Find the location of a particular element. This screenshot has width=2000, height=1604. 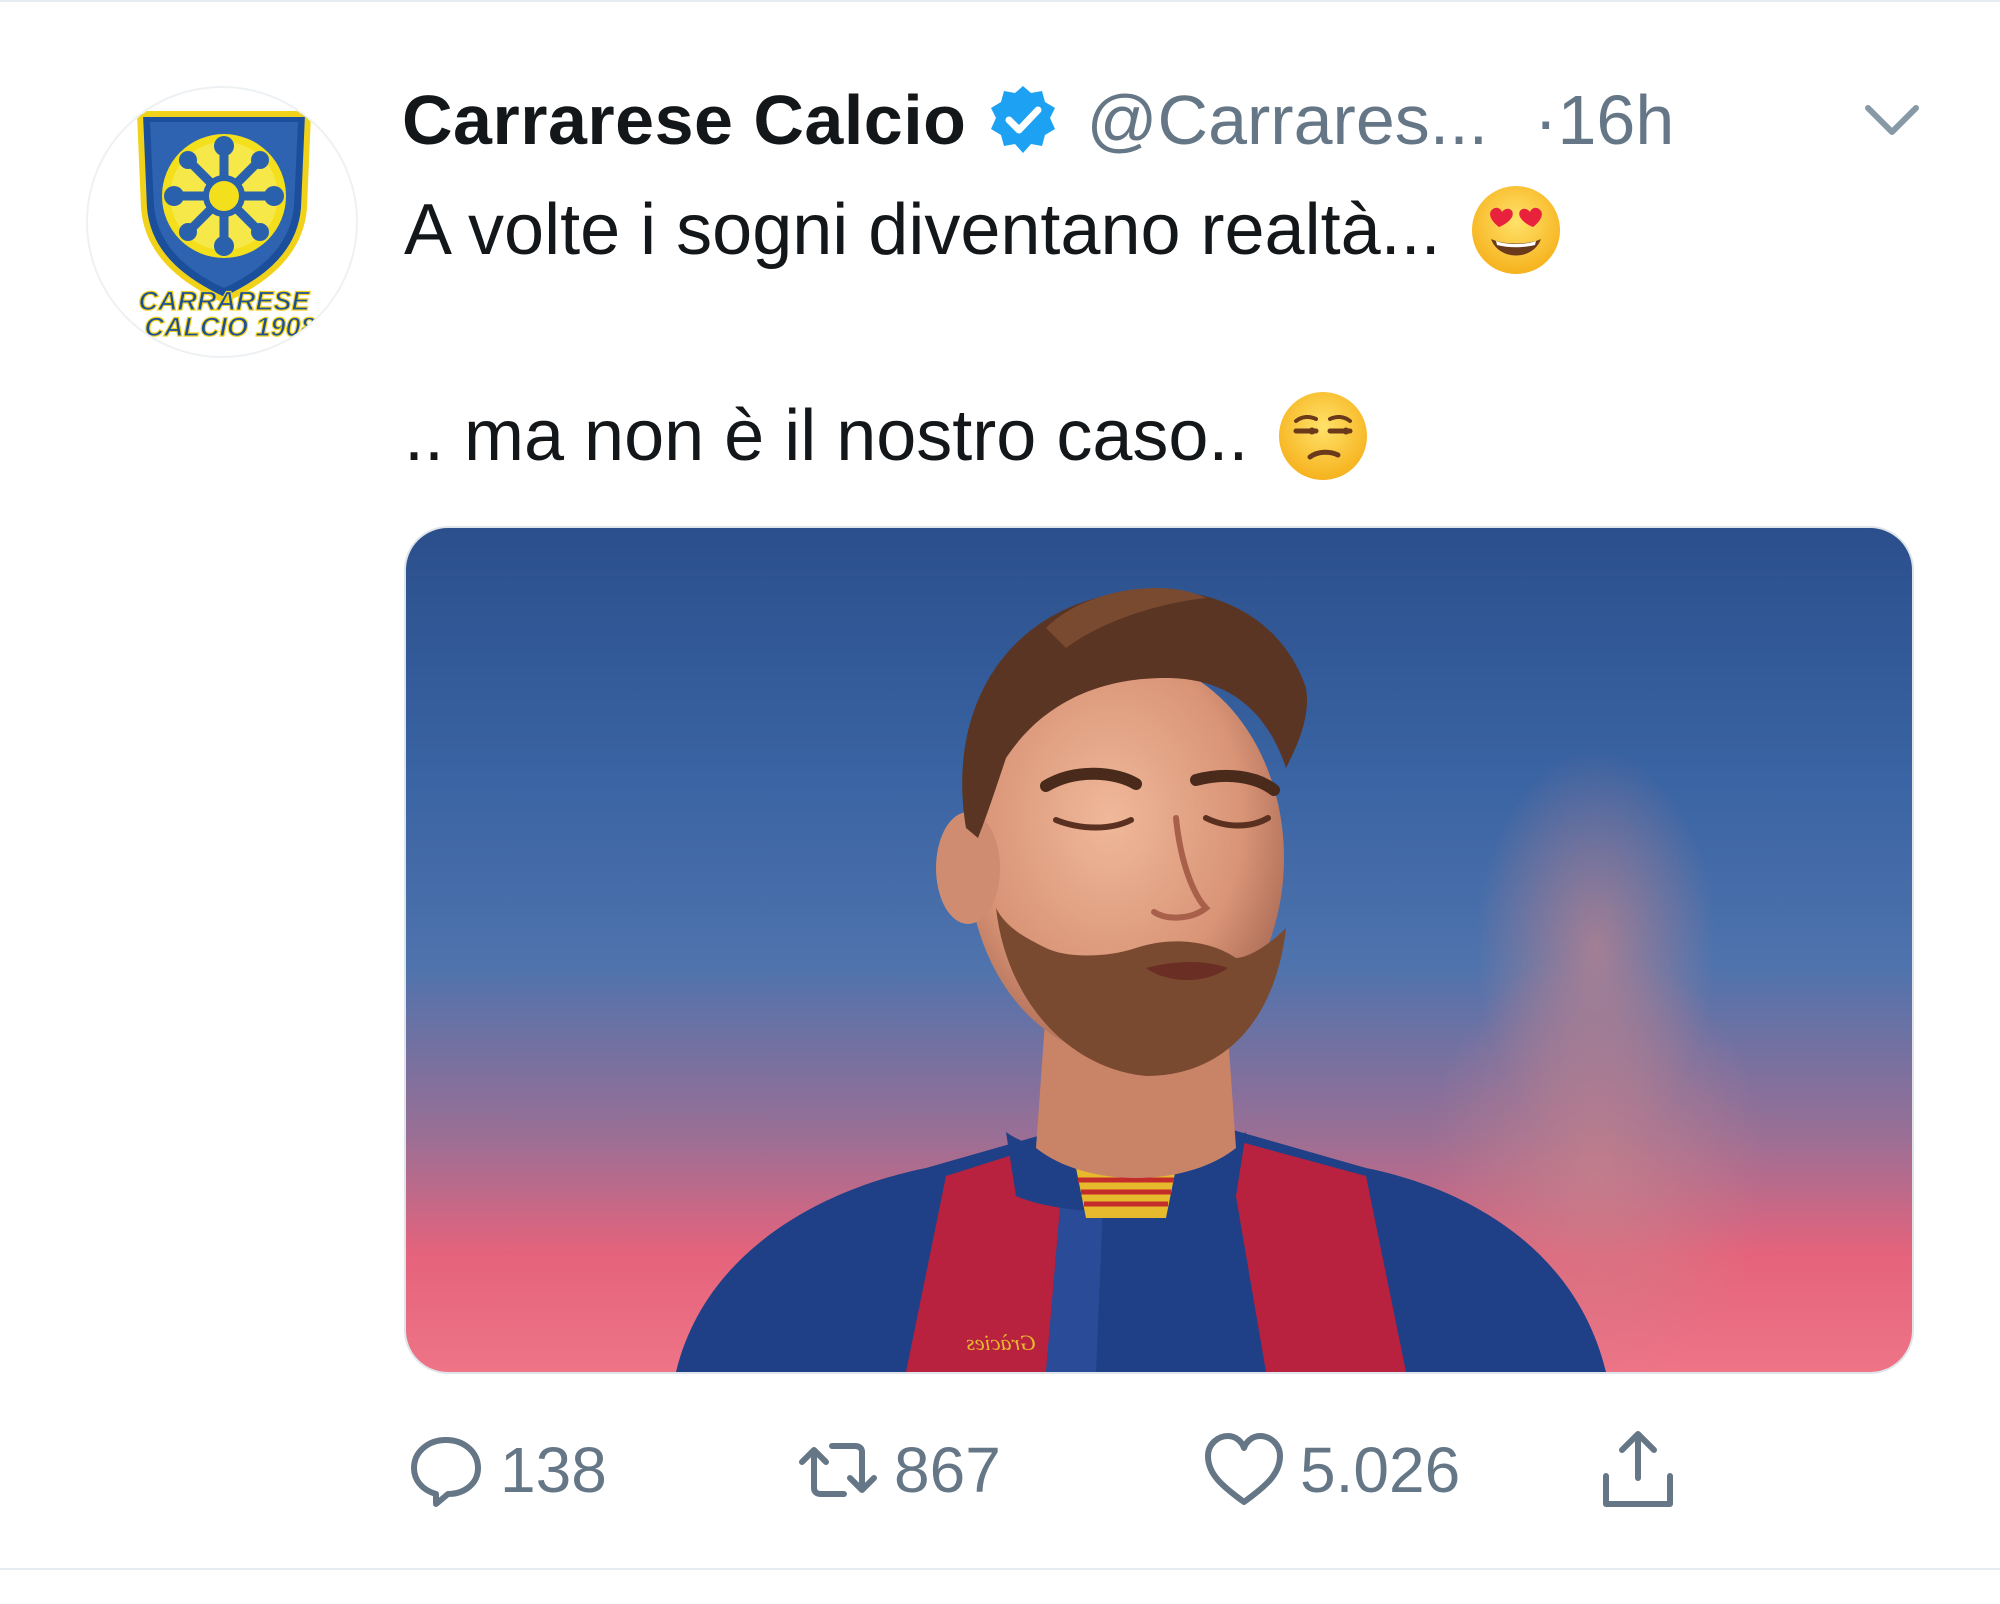

tweet-text: .. ma non è il nostro caso.. is located at coordinates (826, 436).